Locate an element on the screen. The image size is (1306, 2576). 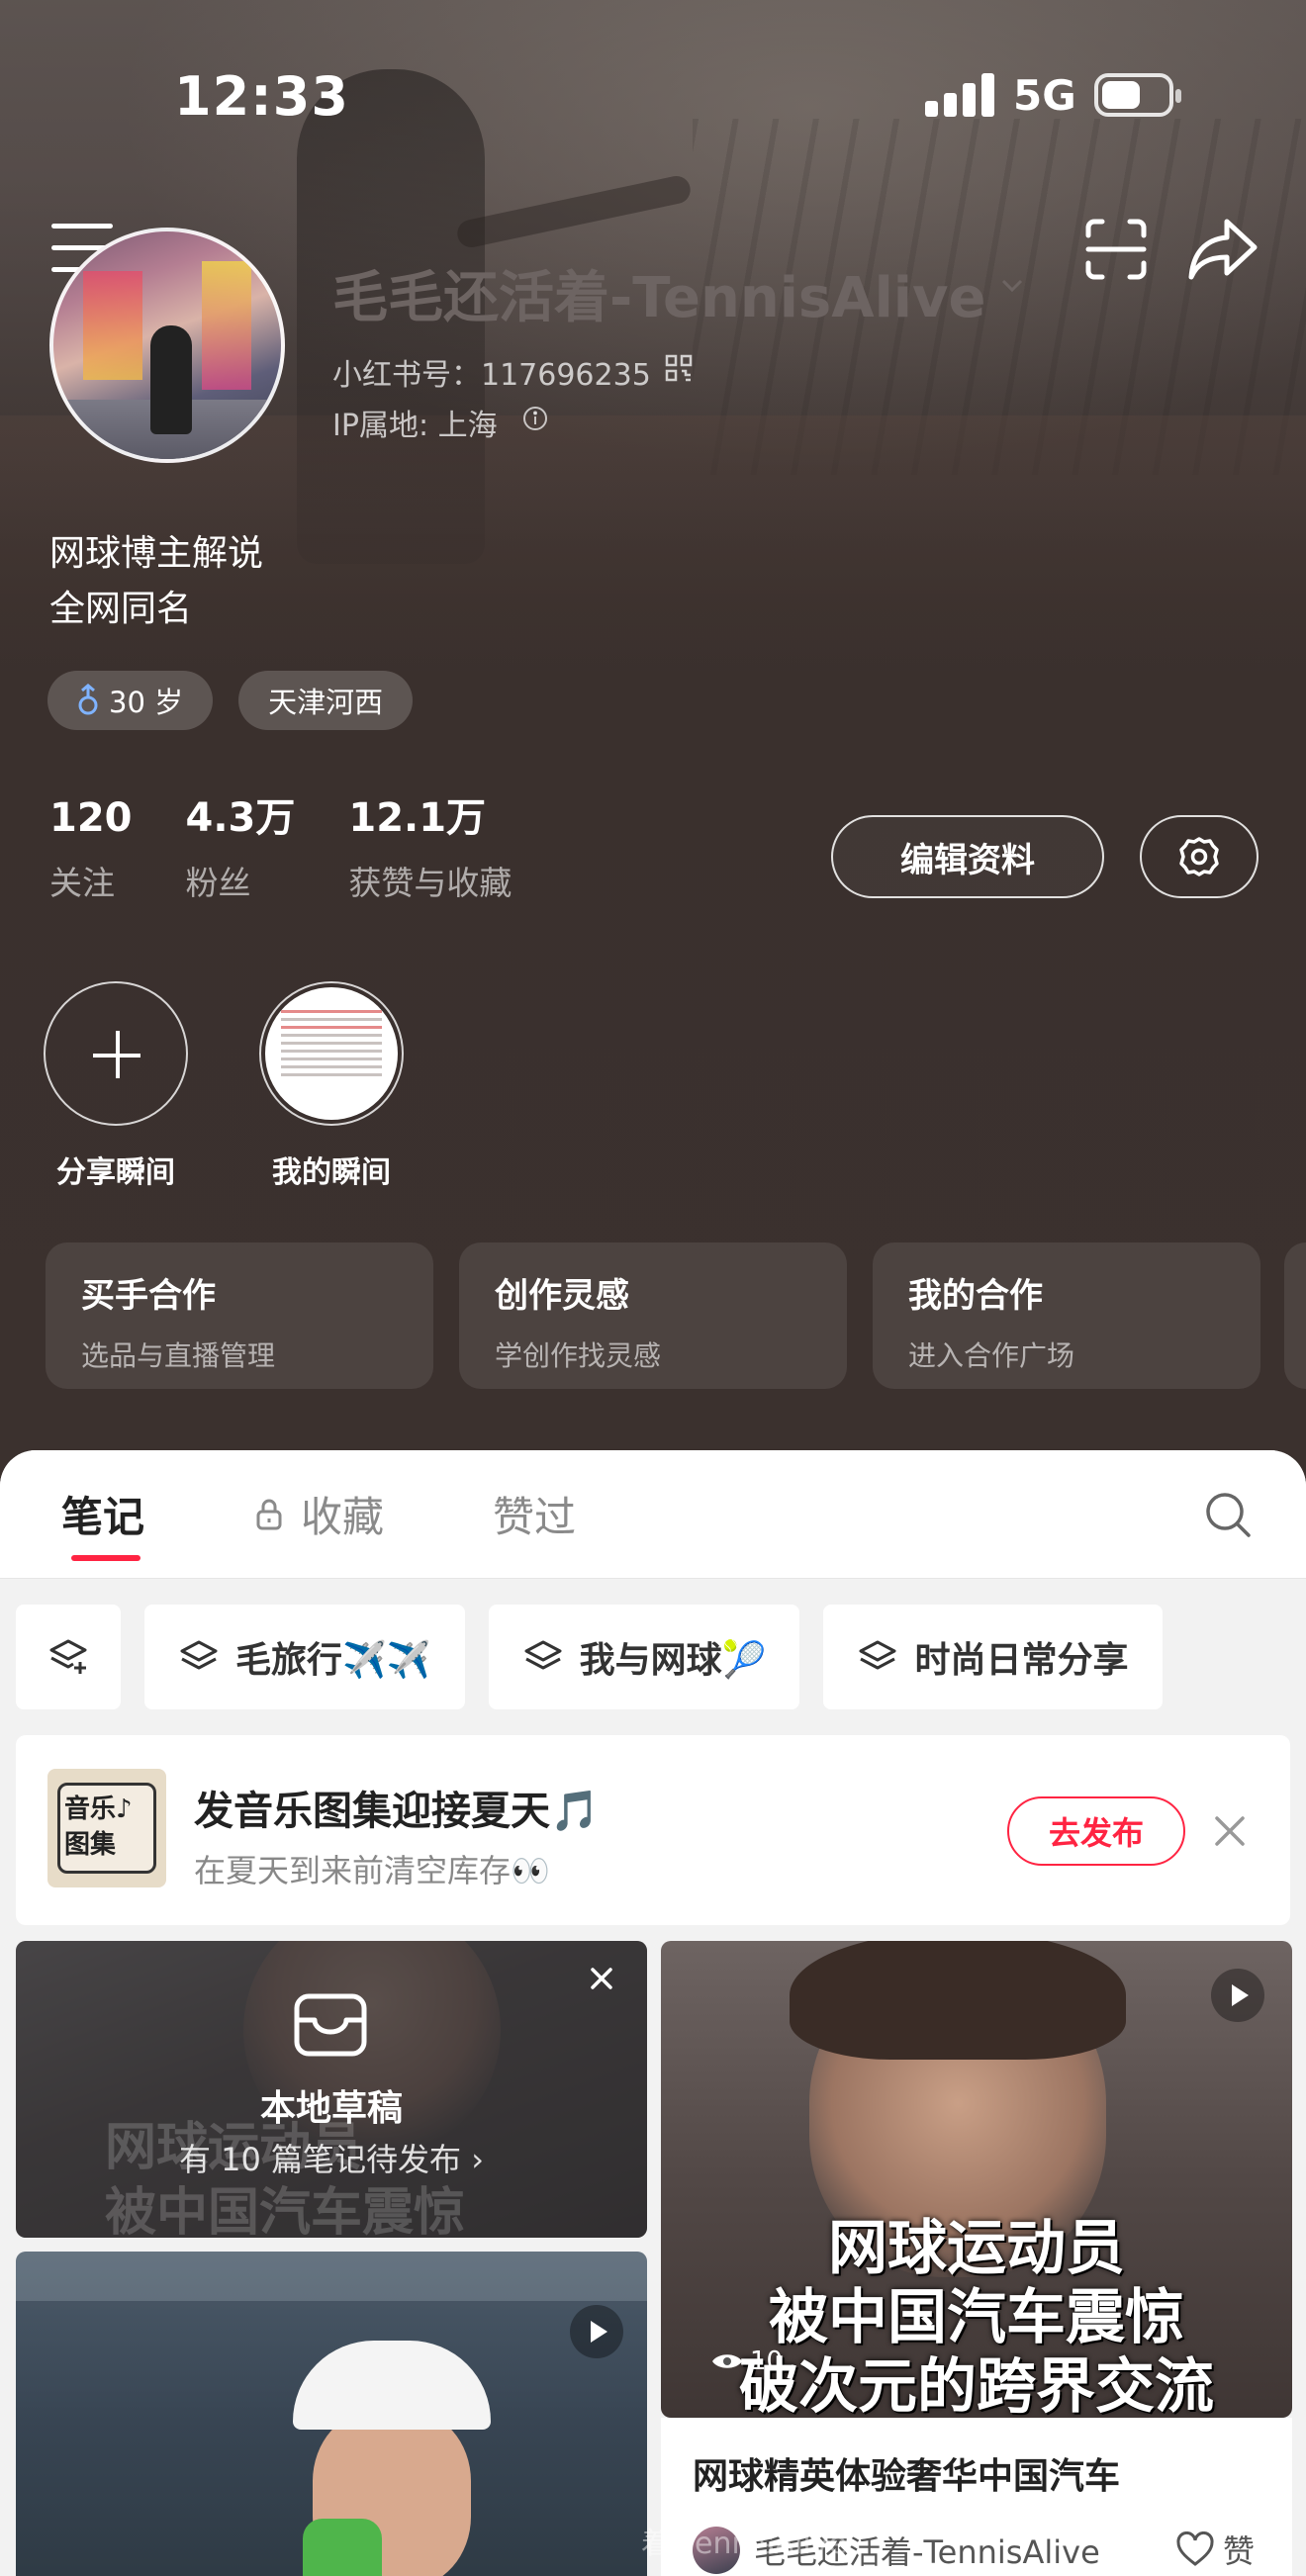
info-icon is located at coordinates (535, 419).